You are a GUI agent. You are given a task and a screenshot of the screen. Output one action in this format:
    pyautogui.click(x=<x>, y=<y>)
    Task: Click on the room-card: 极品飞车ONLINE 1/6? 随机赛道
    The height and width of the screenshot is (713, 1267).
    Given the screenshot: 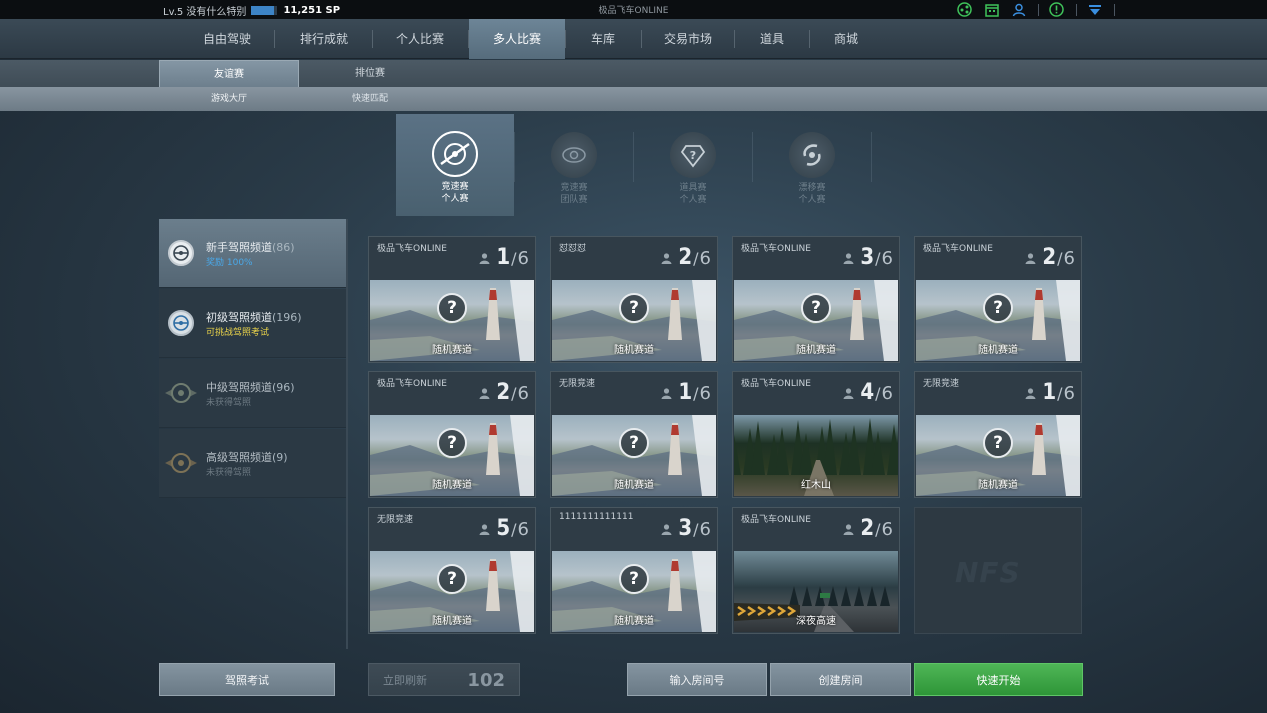 What is the action you would take?
    pyautogui.click(x=452, y=299)
    